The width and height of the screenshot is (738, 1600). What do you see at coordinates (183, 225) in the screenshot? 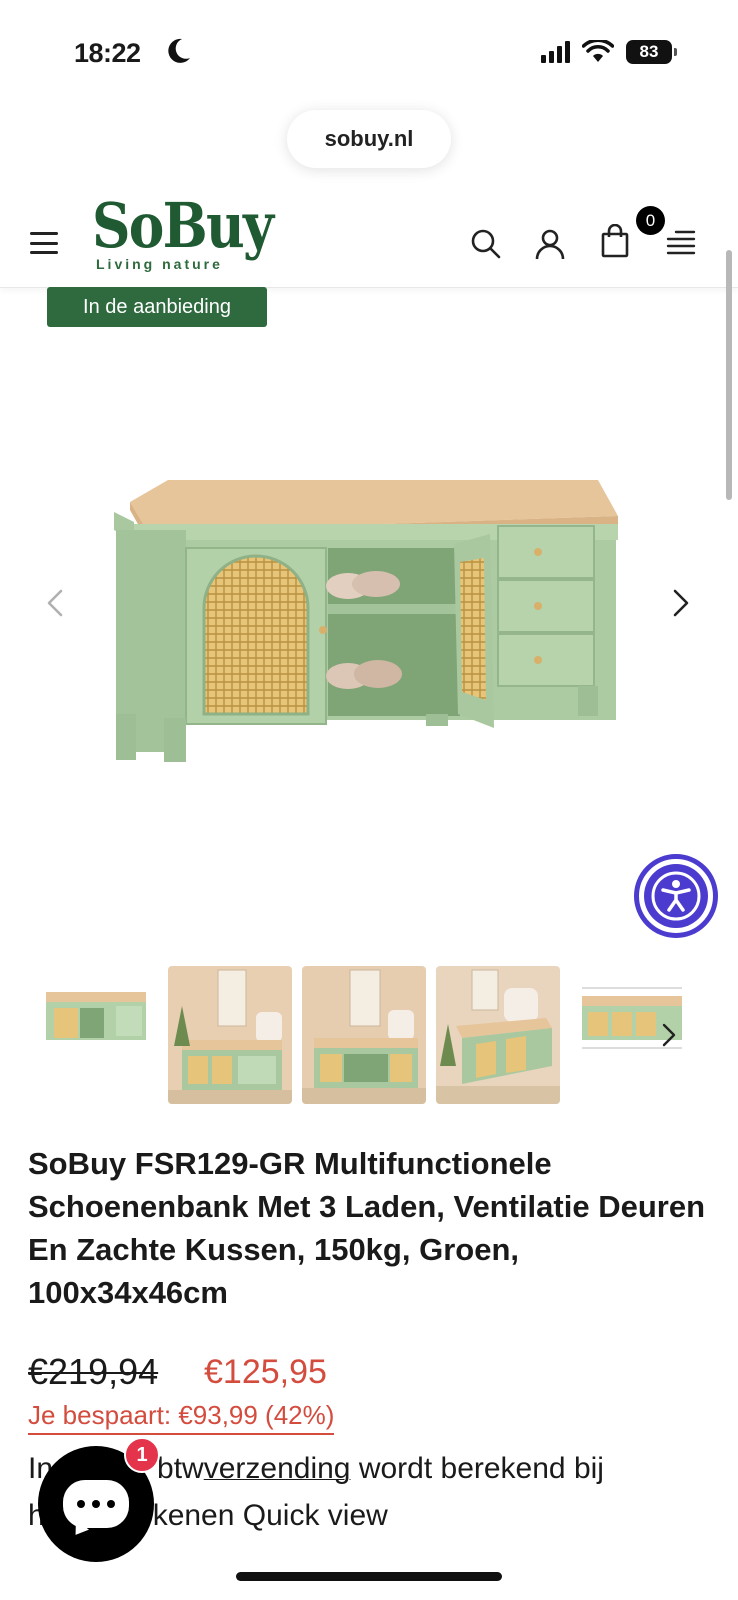
I see `logo-text: SoBuy` at bounding box center [183, 225].